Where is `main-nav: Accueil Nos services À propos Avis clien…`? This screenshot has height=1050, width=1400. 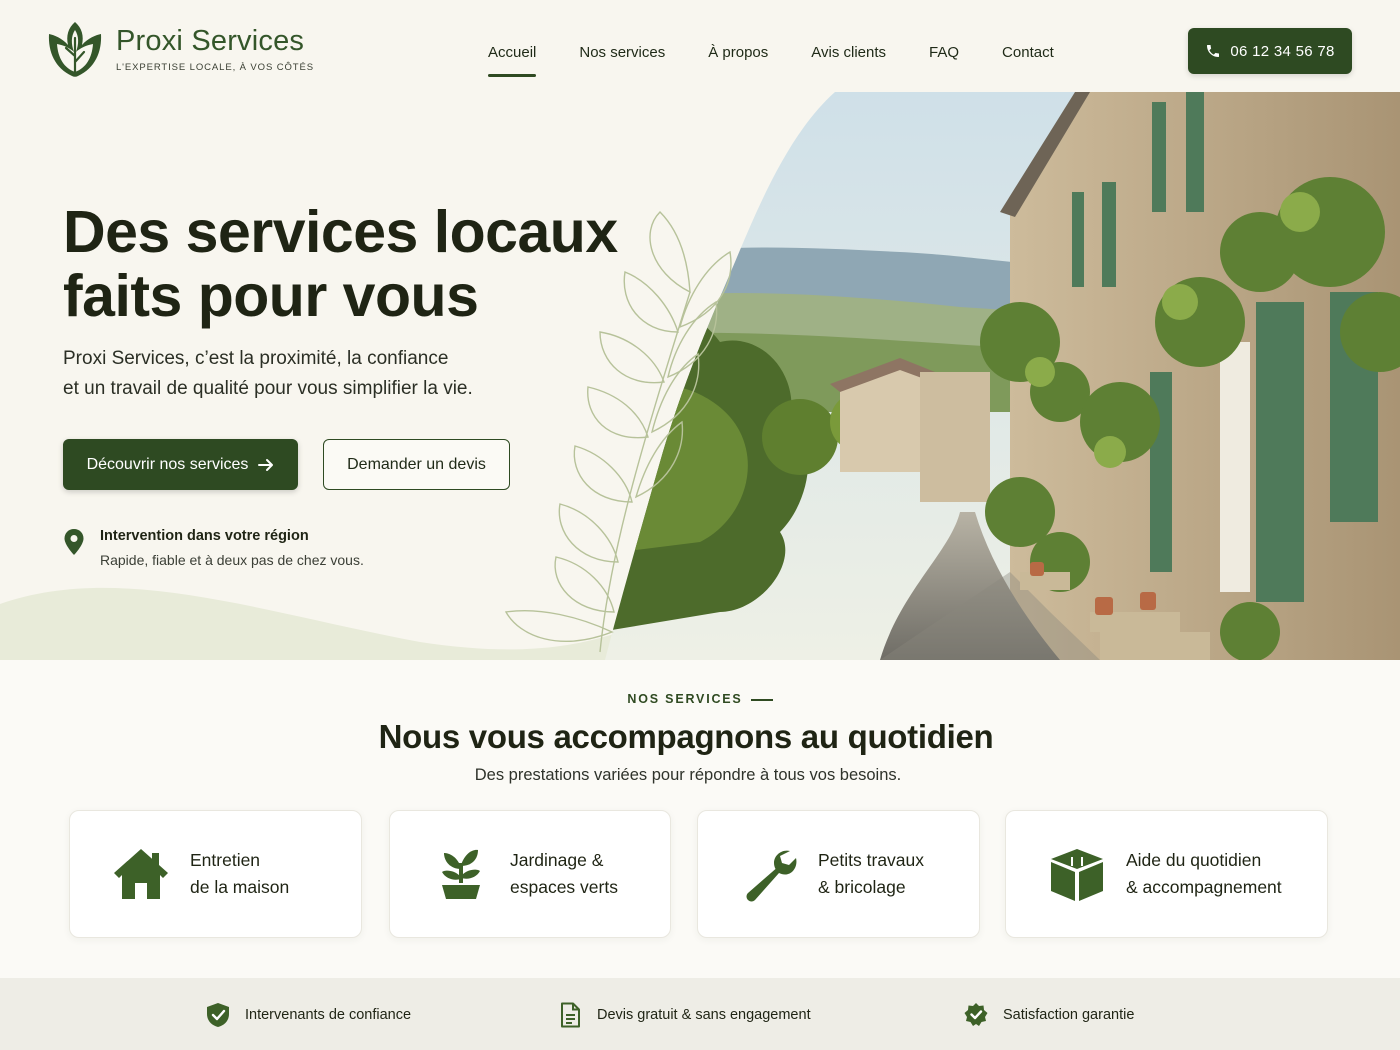 main-nav: Accueil Nos services À propos Avis clien… is located at coordinates (771, 60).